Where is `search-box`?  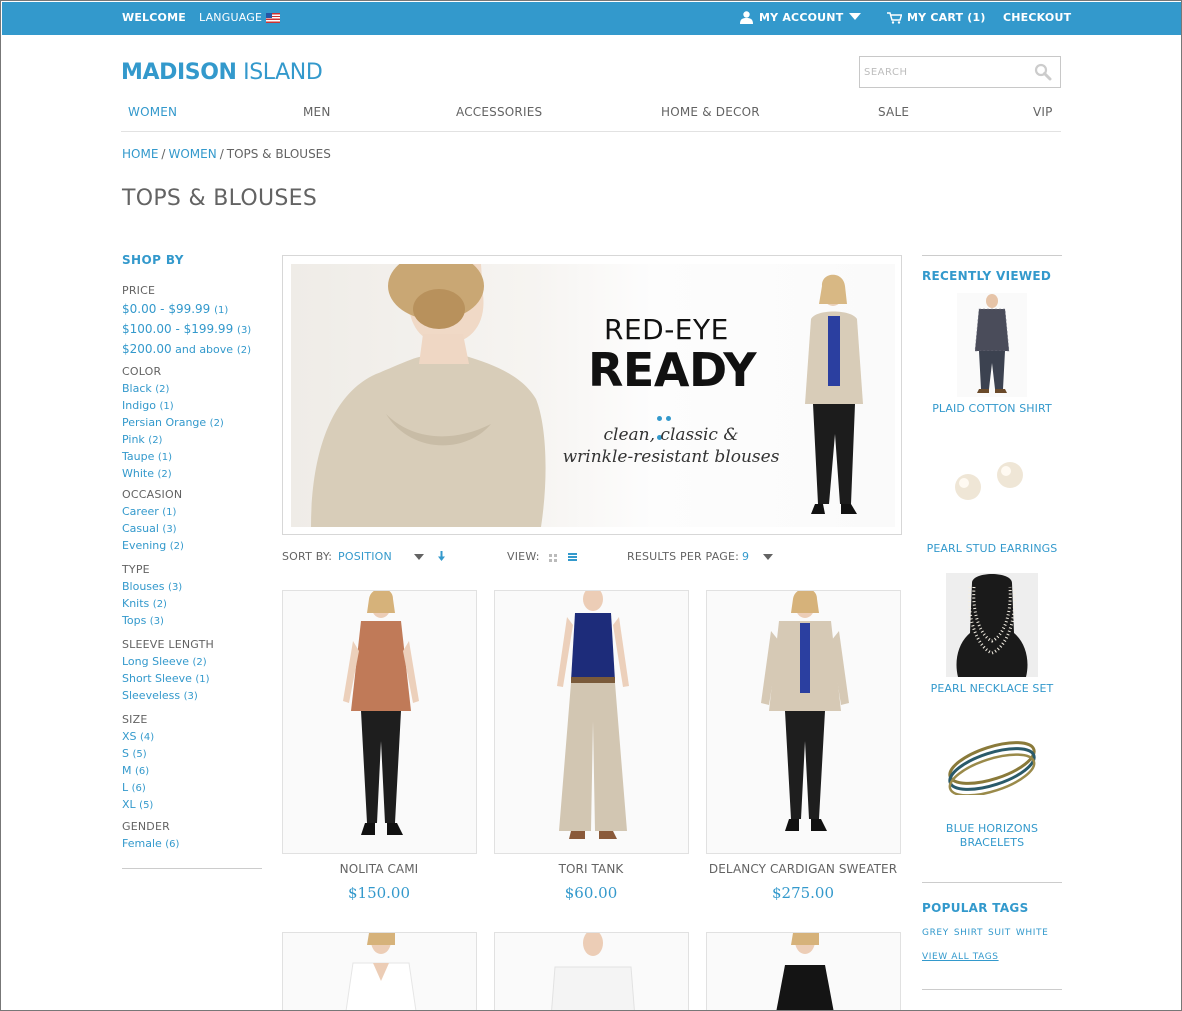
search-box is located at coordinates (960, 72).